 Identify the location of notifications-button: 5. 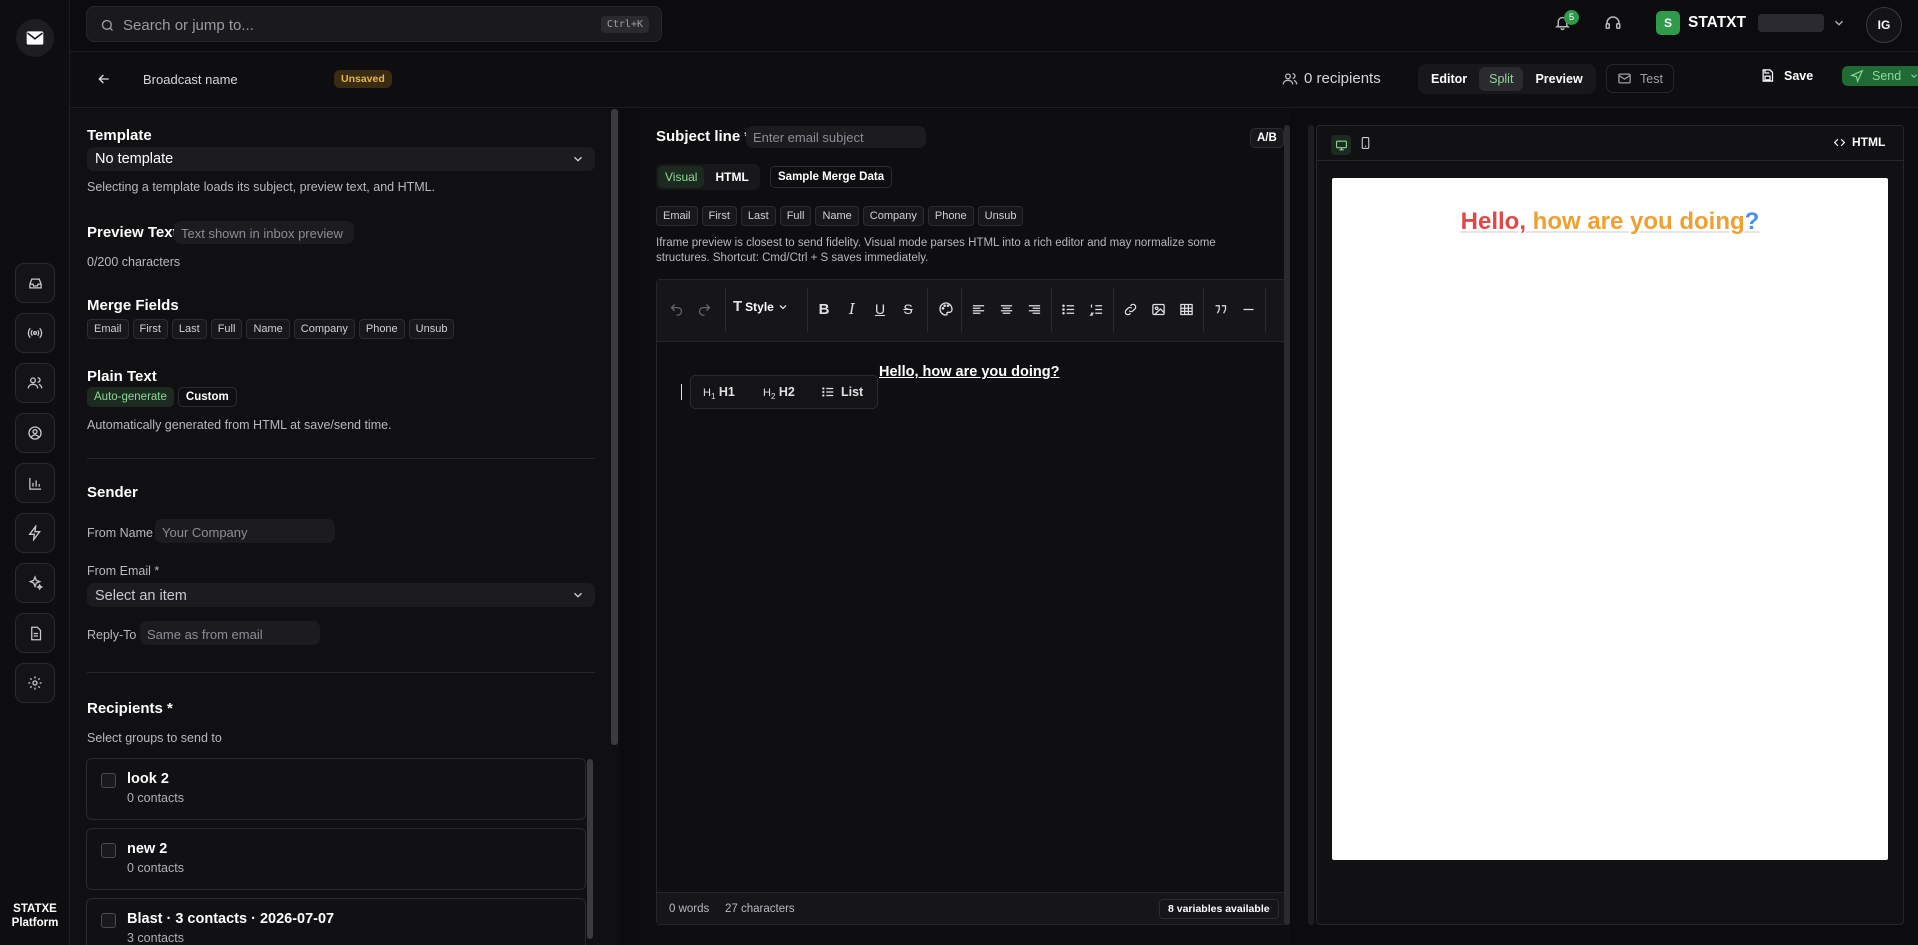
(1566, 22).